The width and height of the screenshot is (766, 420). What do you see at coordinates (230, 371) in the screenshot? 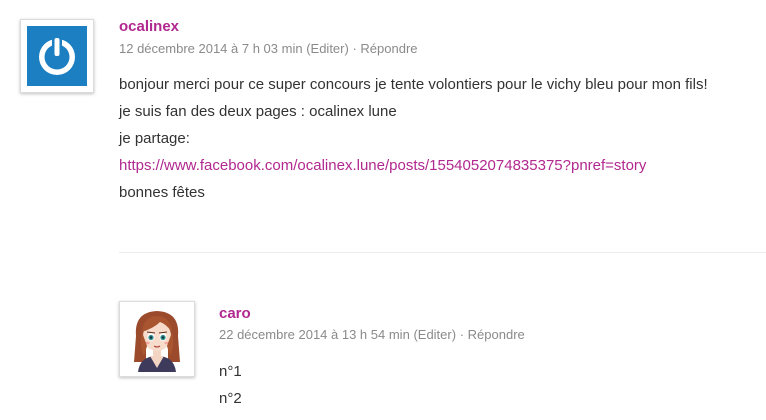
I see `comment-line: n°1` at bounding box center [230, 371].